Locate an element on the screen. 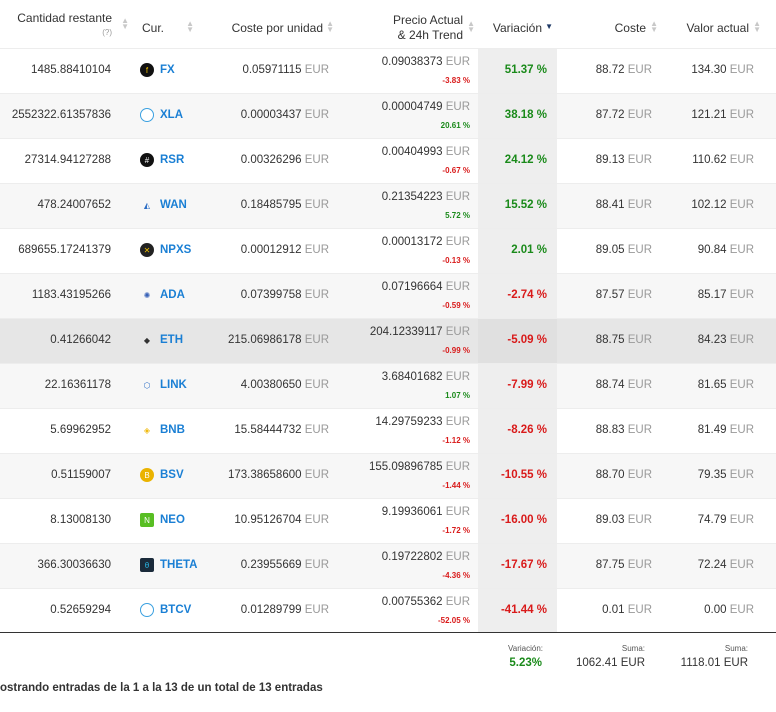 This screenshot has width=776, height=712. currency-cell: XLA is located at coordinates (161, 115).